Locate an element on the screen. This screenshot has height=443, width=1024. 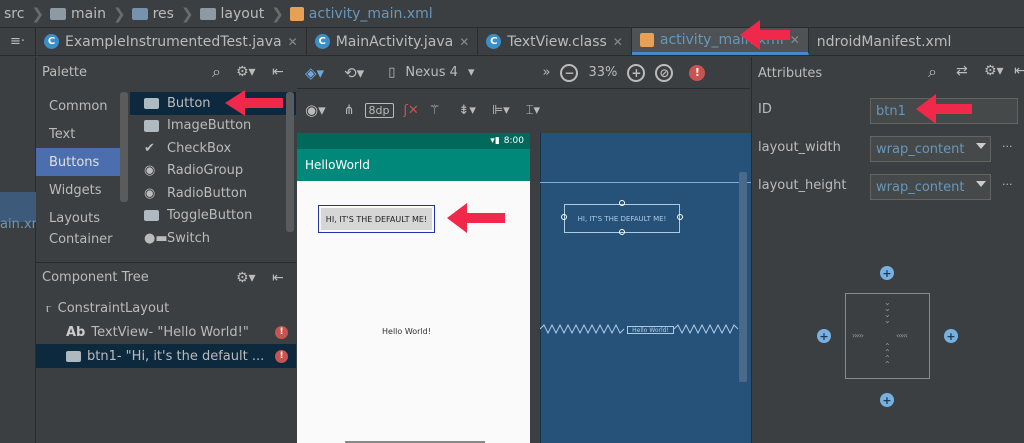
device-selector: Nexus 4 is located at coordinates (431, 72).